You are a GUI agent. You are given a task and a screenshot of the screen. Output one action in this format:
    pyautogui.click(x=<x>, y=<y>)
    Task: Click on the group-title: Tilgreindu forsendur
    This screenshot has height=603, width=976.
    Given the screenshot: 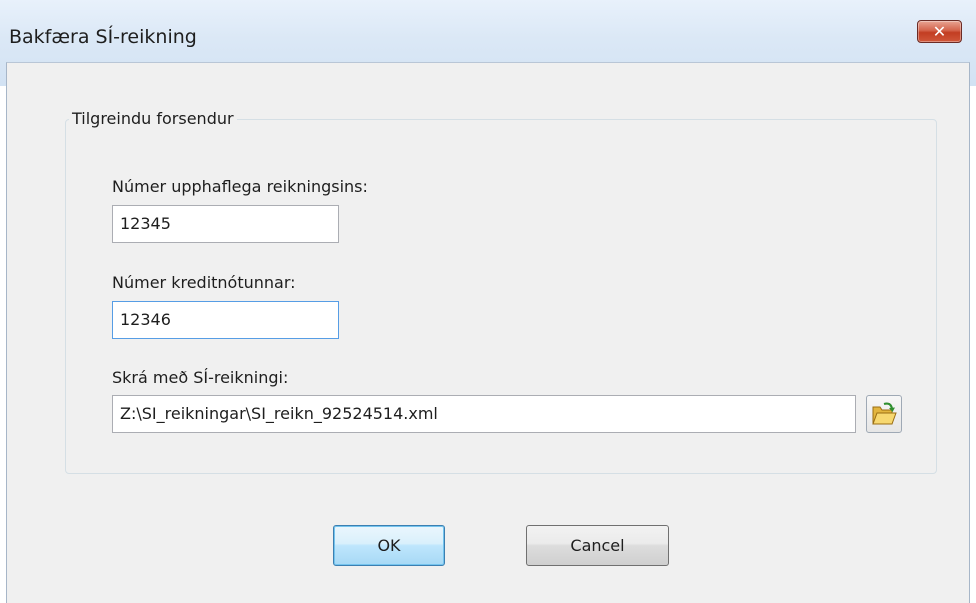 What is the action you would take?
    pyautogui.click(x=153, y=118)
    